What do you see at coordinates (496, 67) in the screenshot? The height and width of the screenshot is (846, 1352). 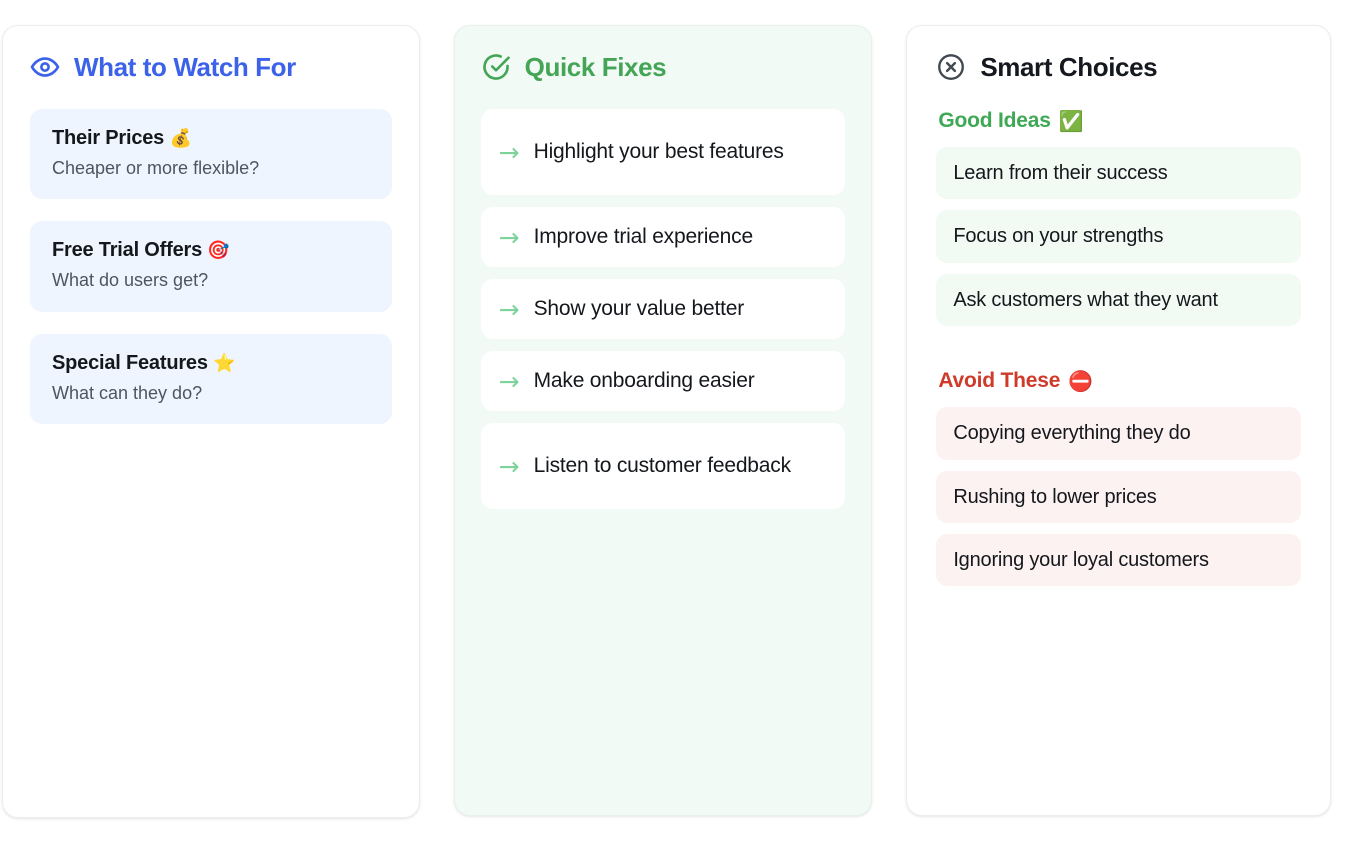 I see `check-circle-icon` at bounding box center [496, 67].